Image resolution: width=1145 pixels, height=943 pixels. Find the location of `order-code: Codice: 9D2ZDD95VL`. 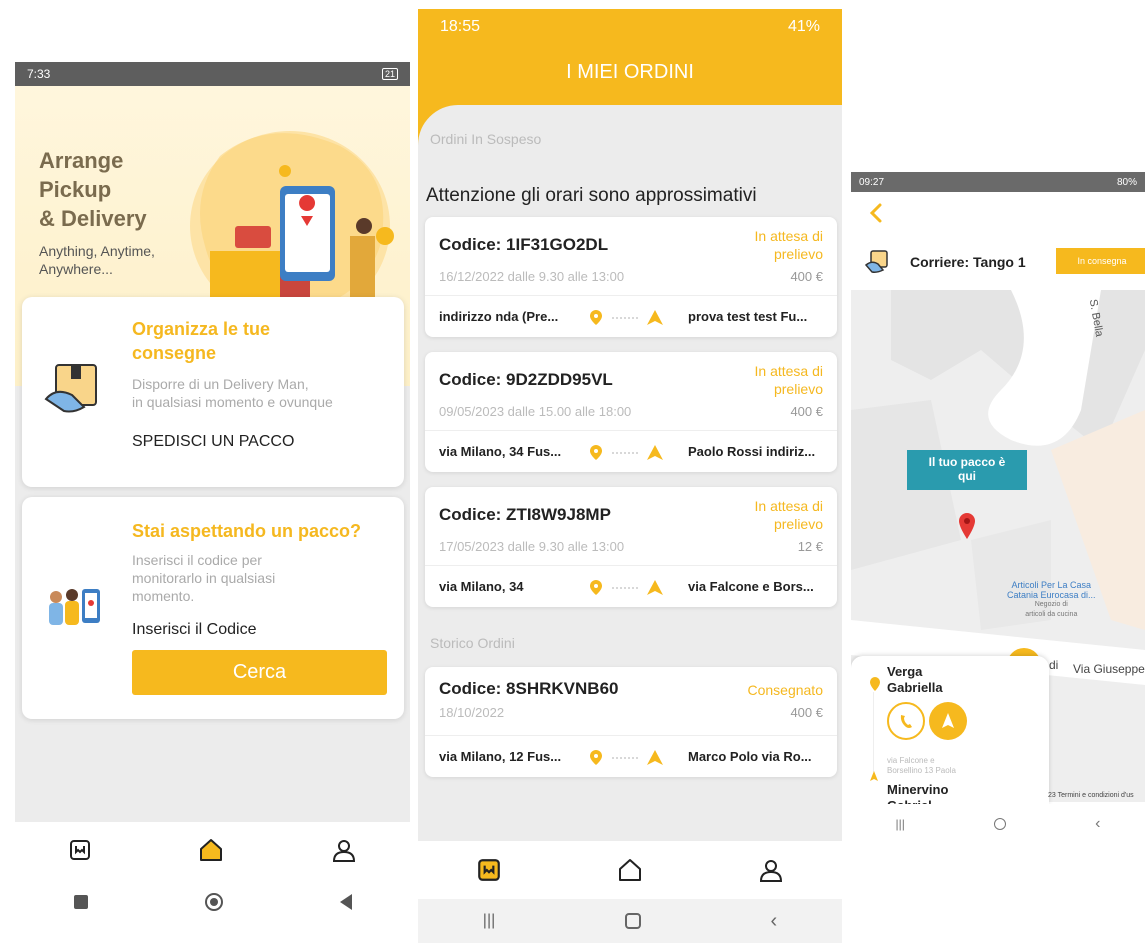

order-code: Codice: 9D2ZDD95VL is located at coordinates (526, 379).